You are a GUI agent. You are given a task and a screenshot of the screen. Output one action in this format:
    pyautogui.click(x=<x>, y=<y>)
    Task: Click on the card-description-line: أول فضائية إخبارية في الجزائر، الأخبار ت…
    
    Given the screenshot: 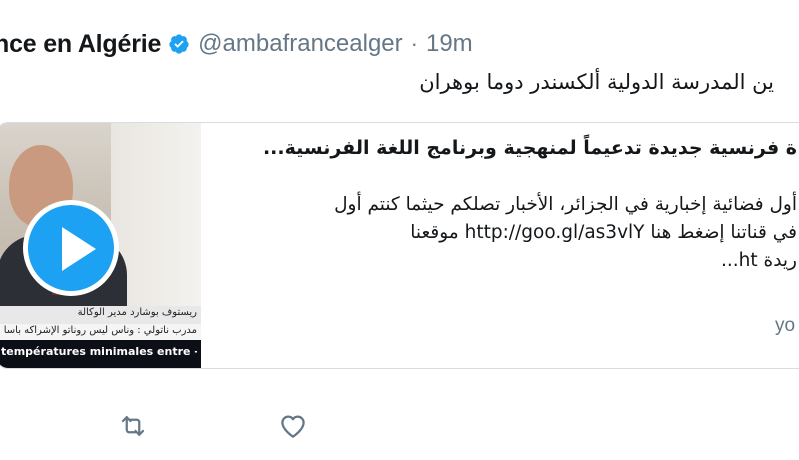 What is the action you would take?
    pyautogui.click(x=565, y=204)
    